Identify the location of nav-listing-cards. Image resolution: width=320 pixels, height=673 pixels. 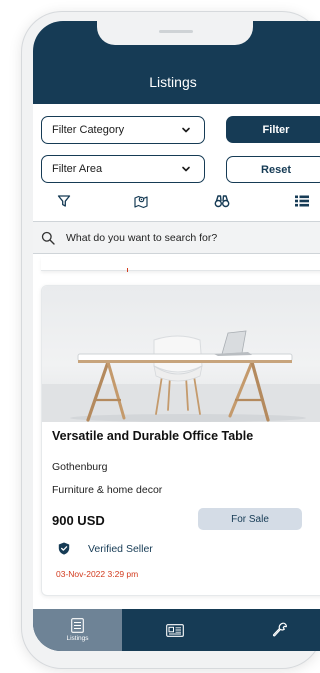
(174, 630).